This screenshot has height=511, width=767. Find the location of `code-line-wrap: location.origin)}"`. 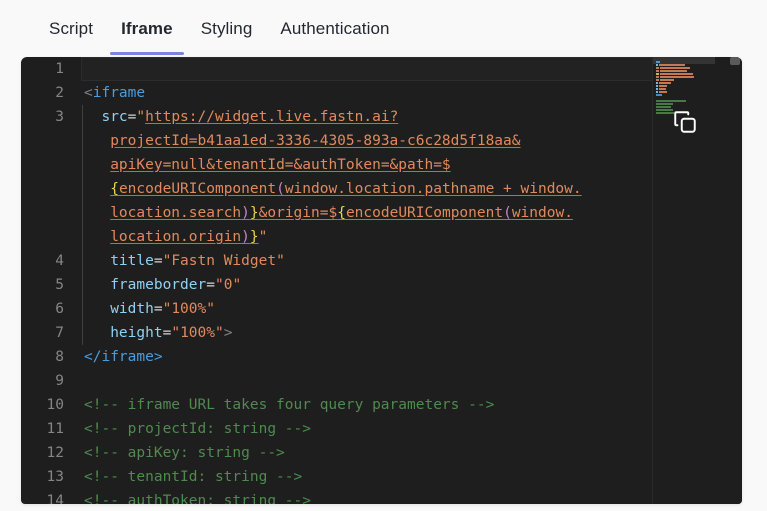

code-line-wrap: location.origin)}" is located at coordinates (351, 237).